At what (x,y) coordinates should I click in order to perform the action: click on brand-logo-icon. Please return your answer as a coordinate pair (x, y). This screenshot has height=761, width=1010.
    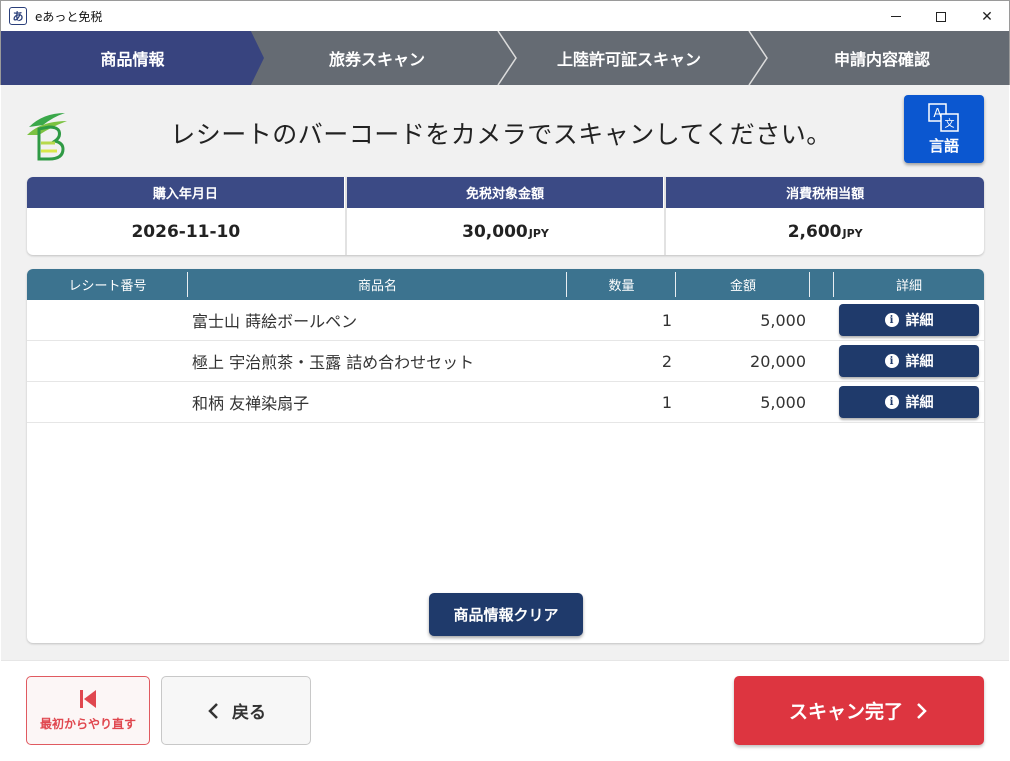
    Looking at the image, I should click on (47, 137).